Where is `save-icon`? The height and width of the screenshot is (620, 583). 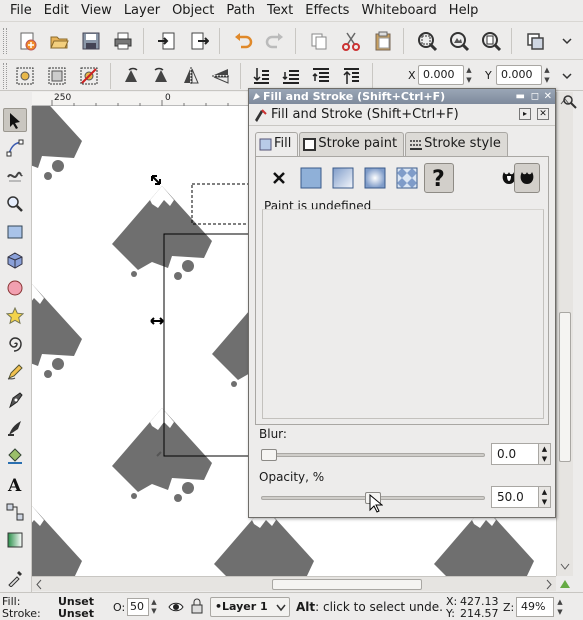 save-icon is located at coordinates (91, 41).